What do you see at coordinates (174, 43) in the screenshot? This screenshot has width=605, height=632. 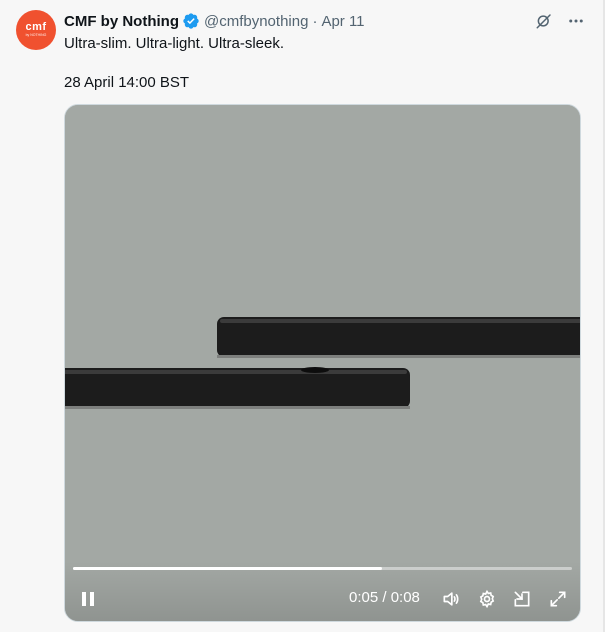 I see `tweet-text: Ultra-slim. Ultra-light. Ultra-sleek.` at bounding box center [174, 43].